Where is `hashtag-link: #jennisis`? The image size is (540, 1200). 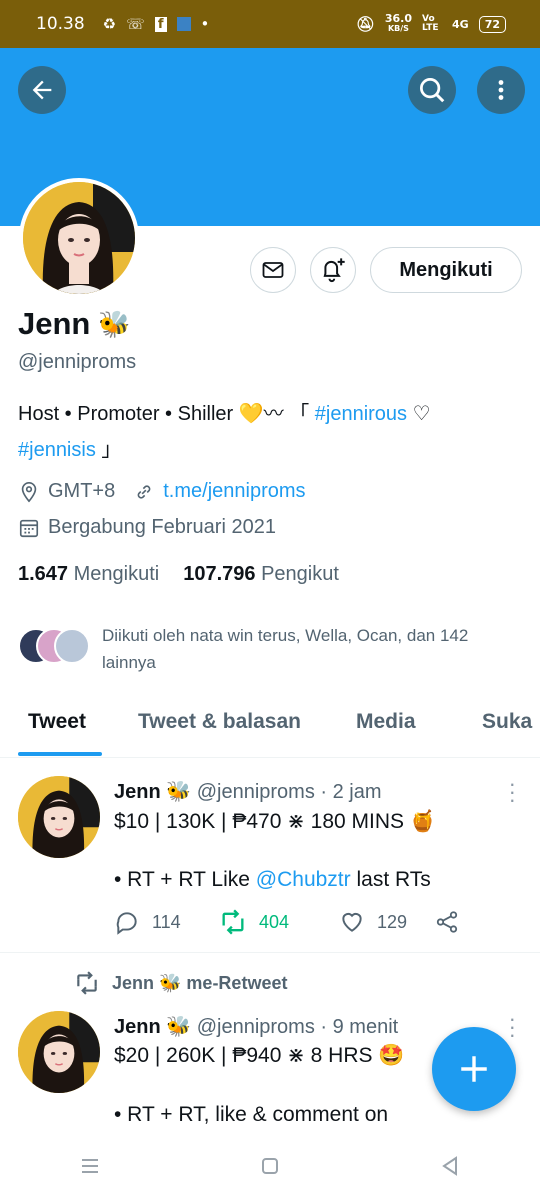
hashtag-link: #jennisis is located at coordinates (57, 450).